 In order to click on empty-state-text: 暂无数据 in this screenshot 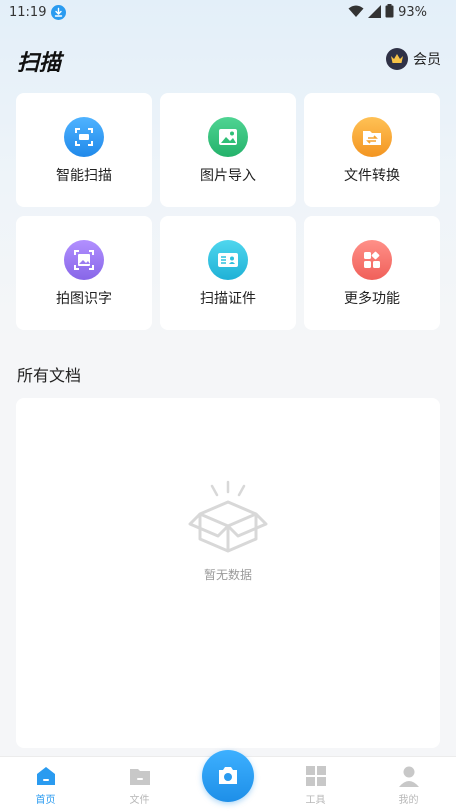, I will do `click(227, 575)`.